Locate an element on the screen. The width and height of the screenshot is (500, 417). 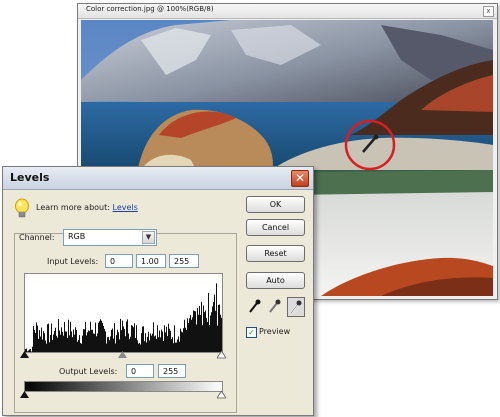
input-white-slider is located at coordinates (221, 355).